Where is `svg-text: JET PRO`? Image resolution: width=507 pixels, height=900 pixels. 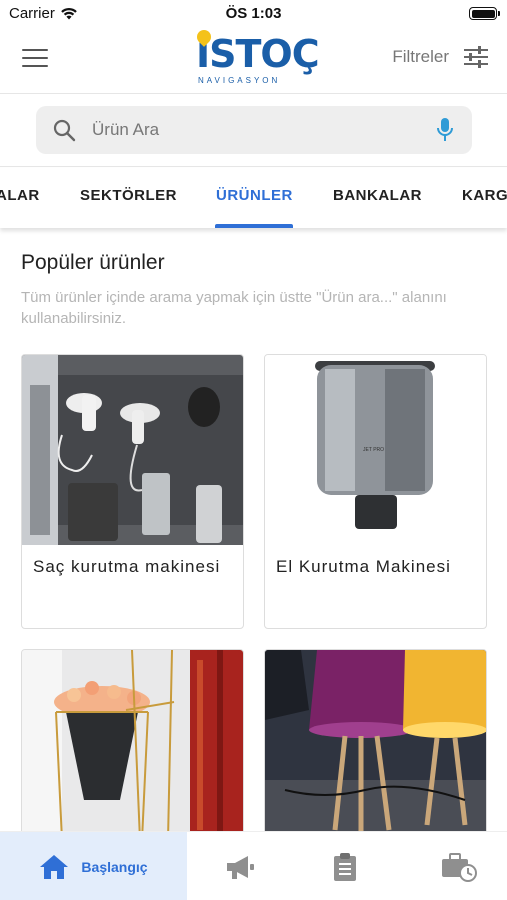 svg-text: JET PRO is located at coordinates (373, 450).